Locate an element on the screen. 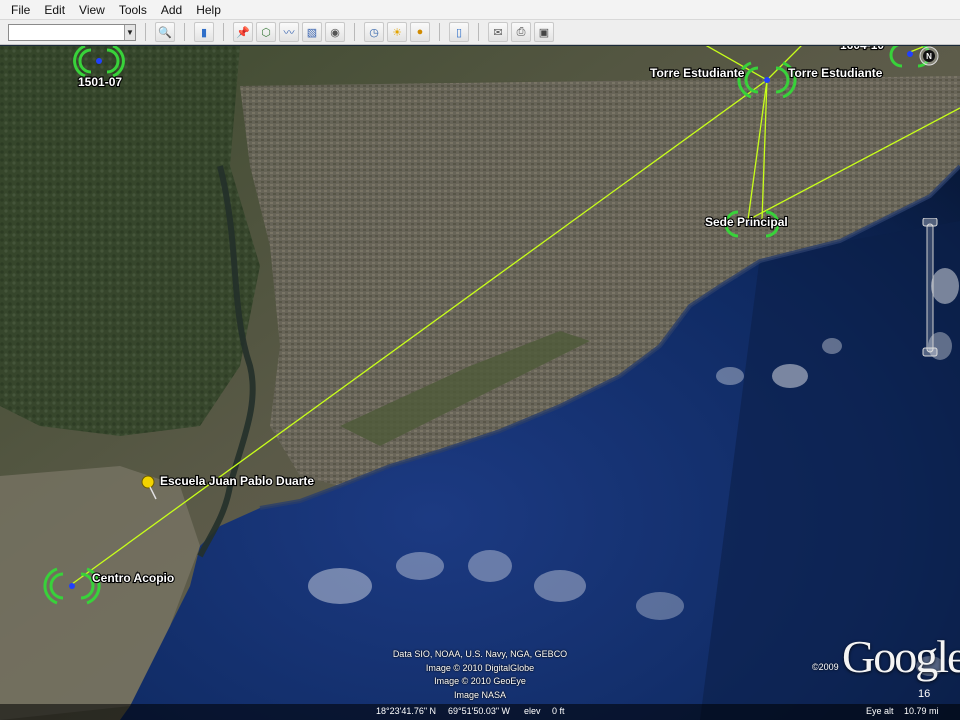 This screenshot has height=720, width=960. chevron-down-icon: ▼ is located at coordinates (129, 32).